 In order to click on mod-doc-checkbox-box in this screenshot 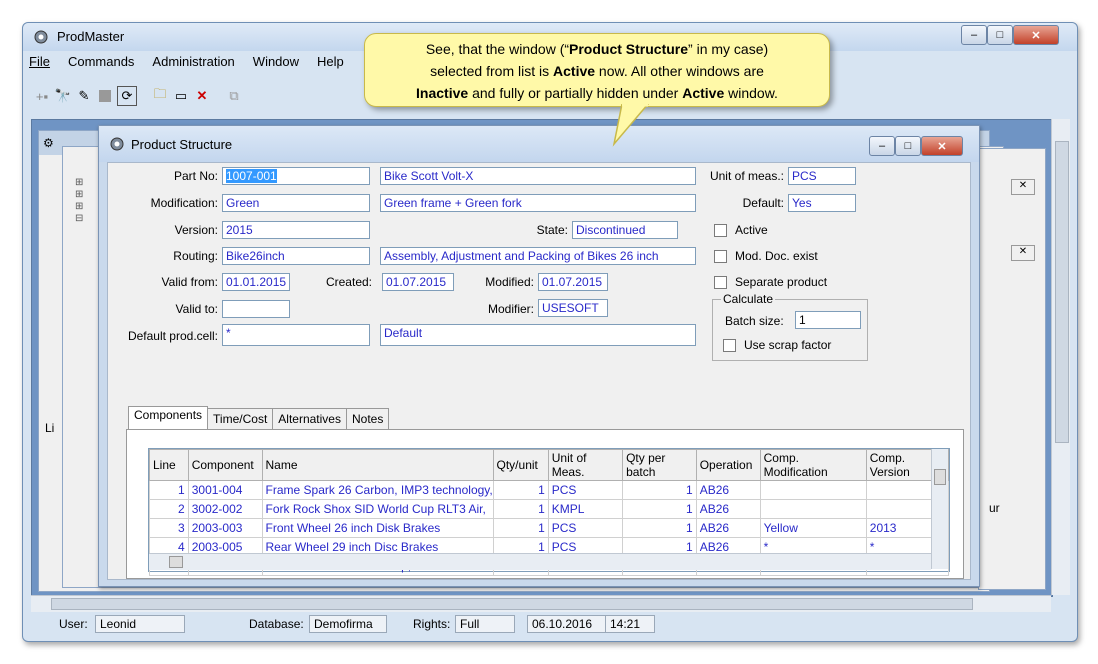, I will do `click(720, 257)`.